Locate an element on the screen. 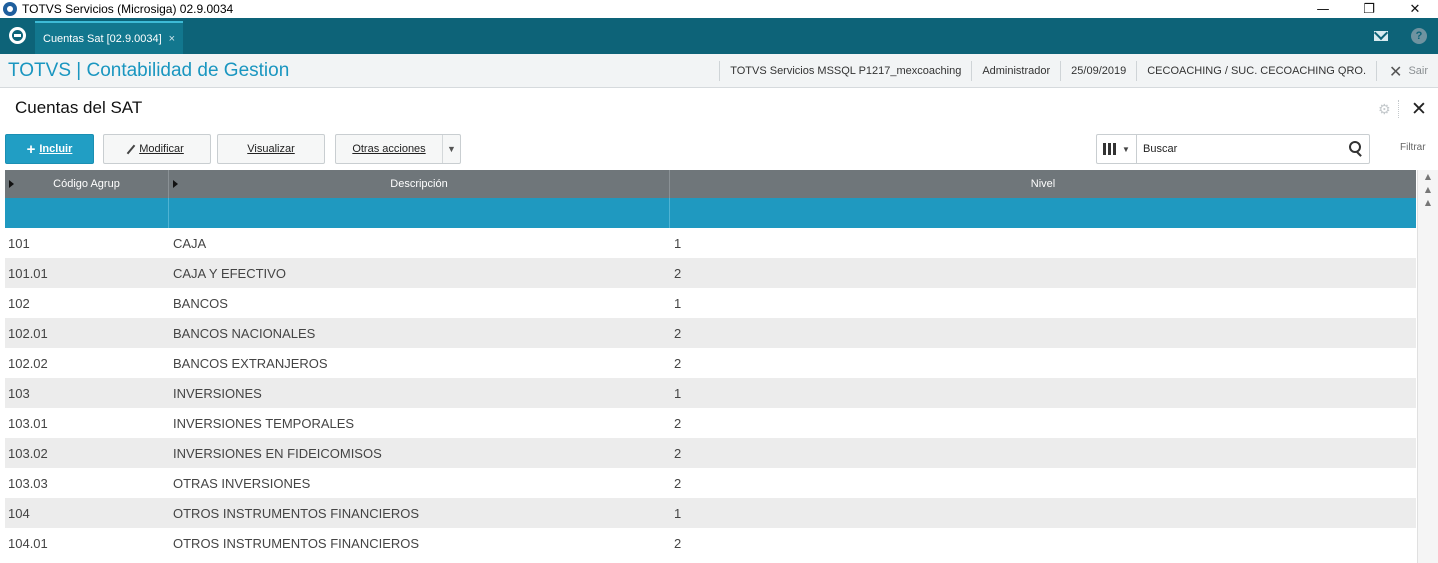  grid-header: Código Agrup Descripción Nivel is located at coordinates (710, 184).